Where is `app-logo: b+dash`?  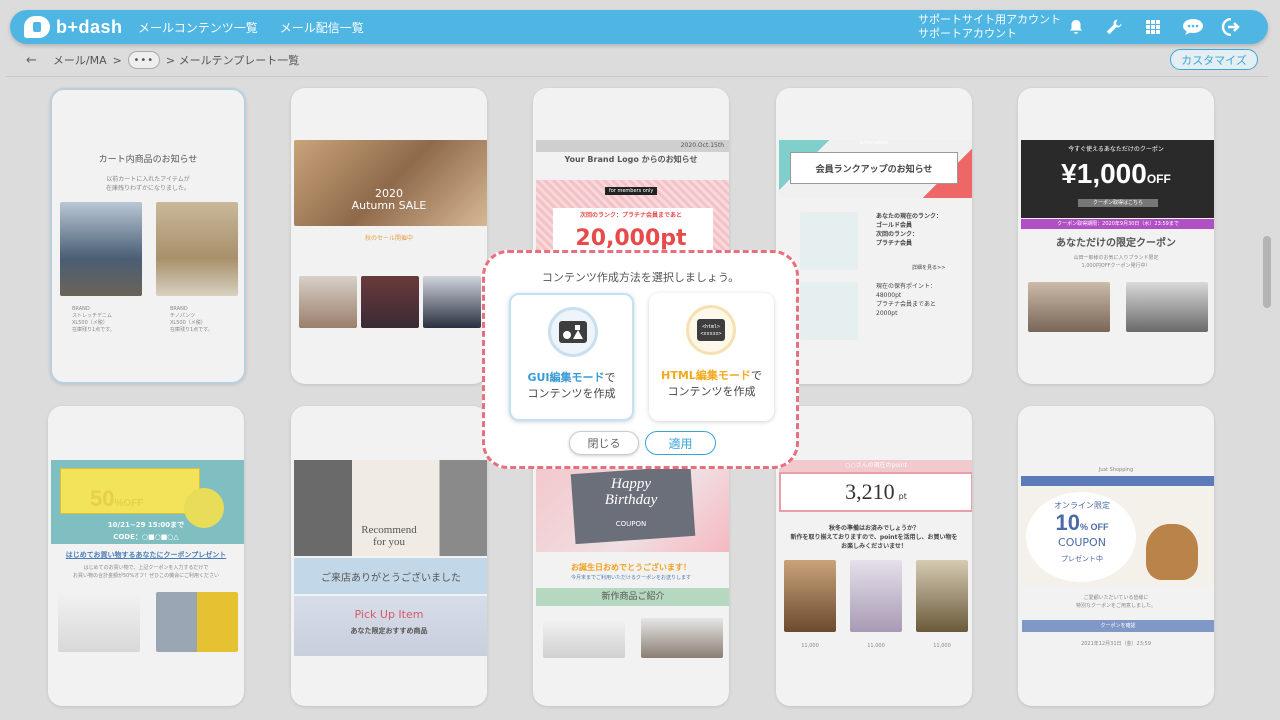
app-logo: b+dash is located at coordinates (73, 27).